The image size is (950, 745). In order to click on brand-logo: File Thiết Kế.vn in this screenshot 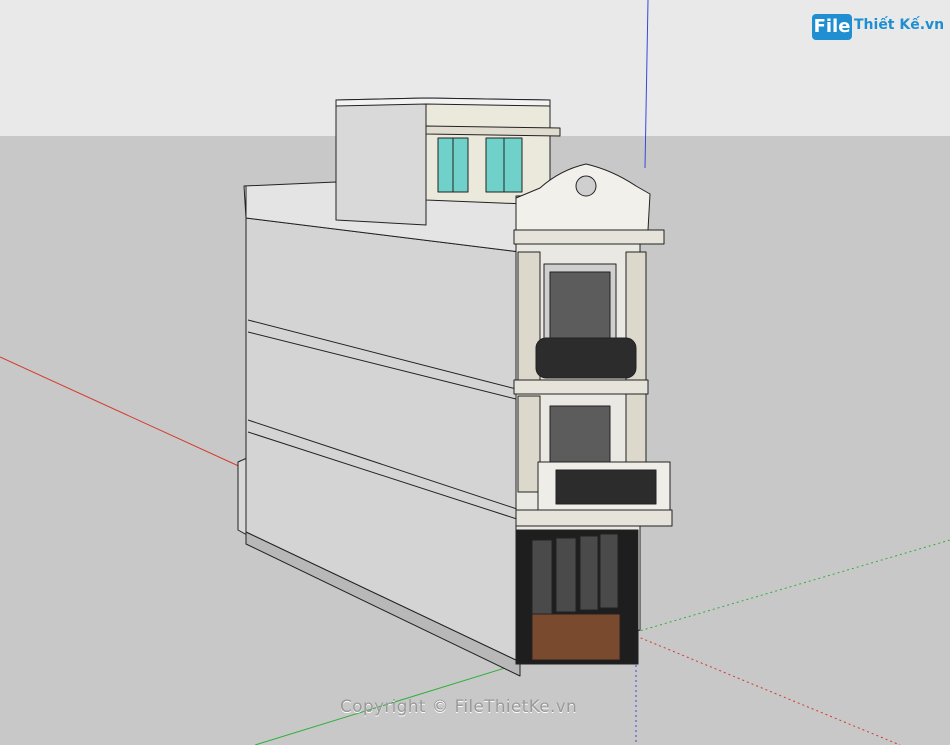, I will do `click(878, 28)`.